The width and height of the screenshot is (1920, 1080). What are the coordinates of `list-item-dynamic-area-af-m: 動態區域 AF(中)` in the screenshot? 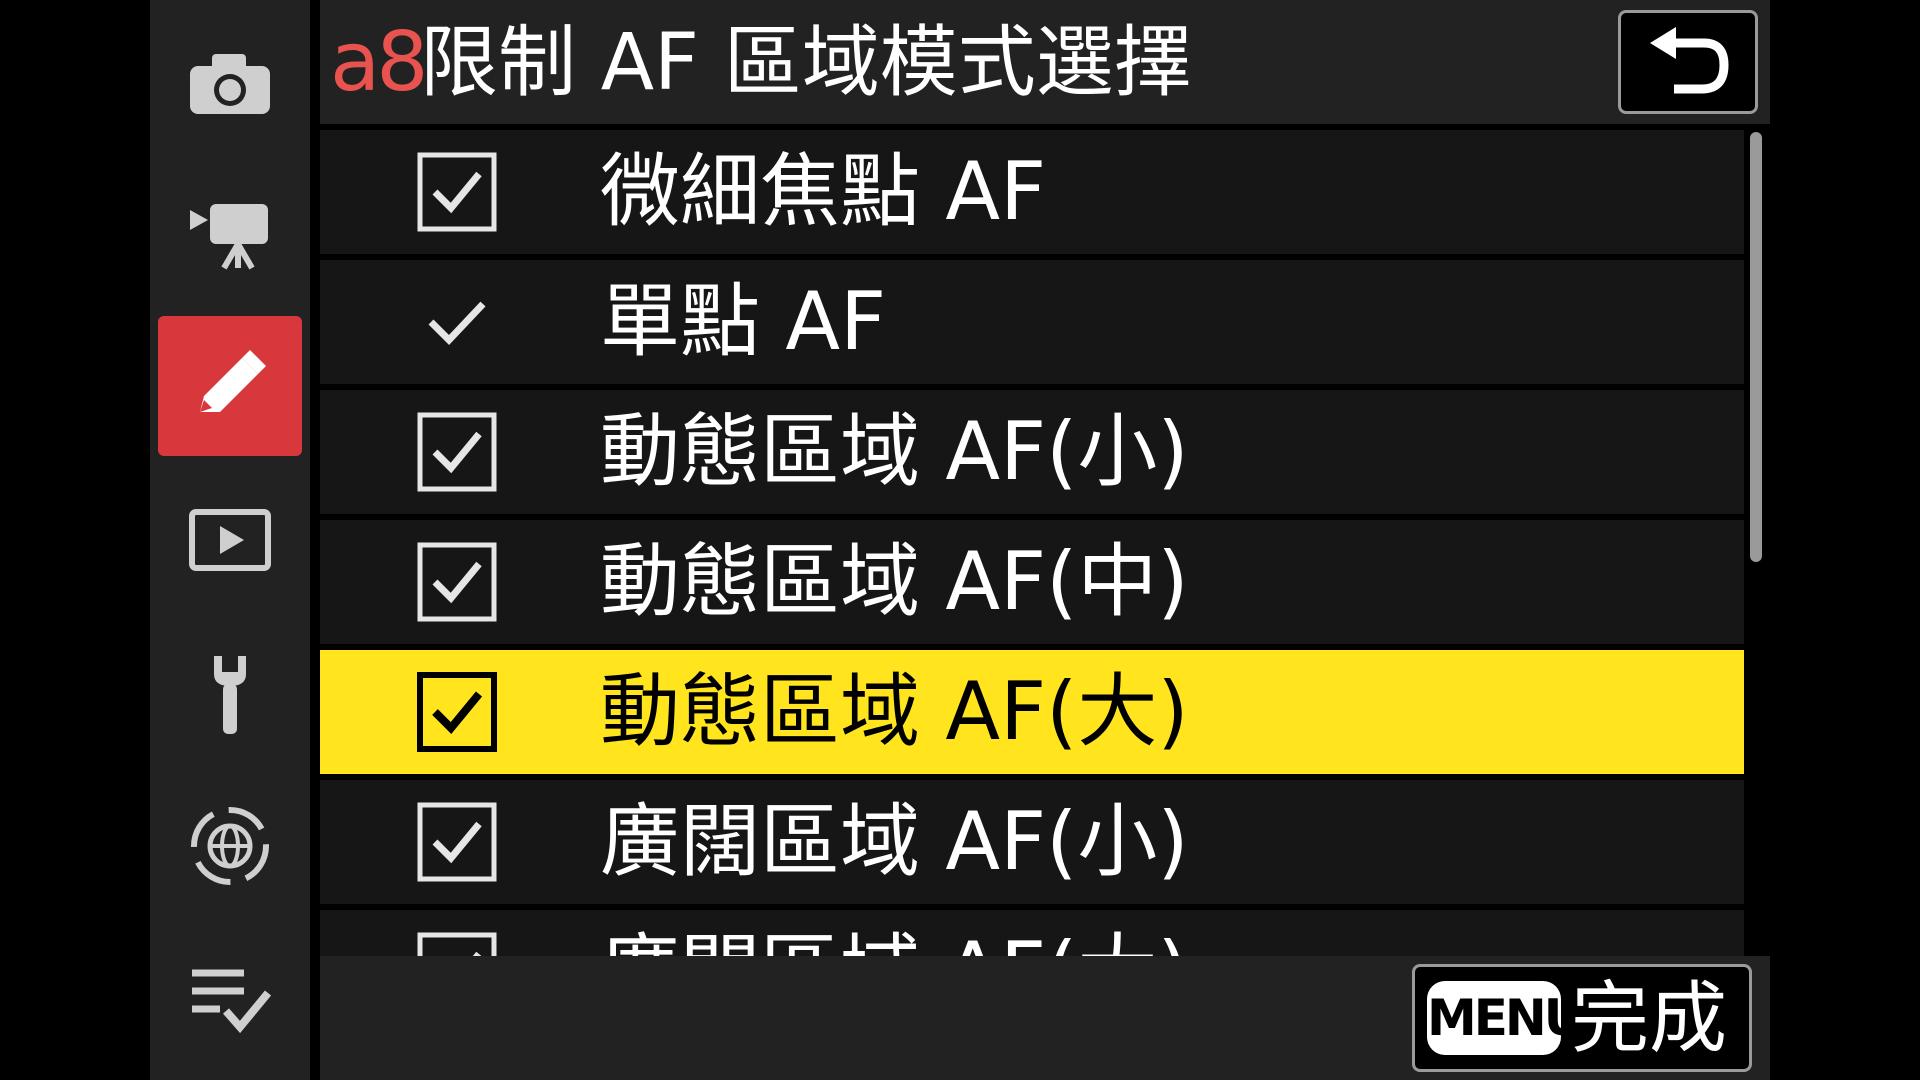 It's located at (1032, 582).